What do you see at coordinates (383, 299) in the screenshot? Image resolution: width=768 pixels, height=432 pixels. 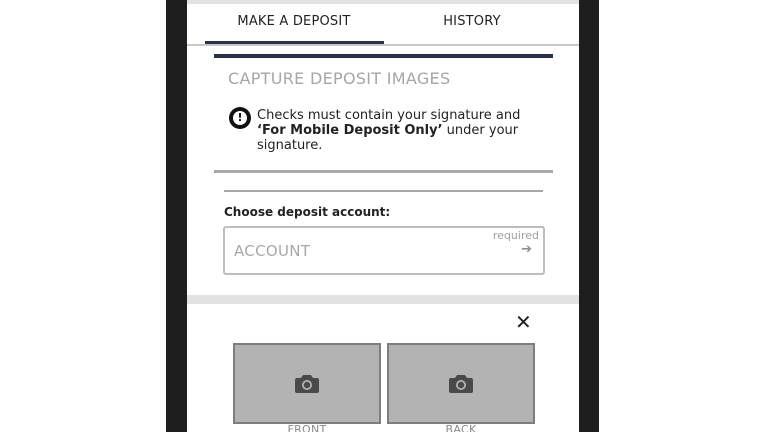 I see `section-separator-band` at bounding box center [383, 299].